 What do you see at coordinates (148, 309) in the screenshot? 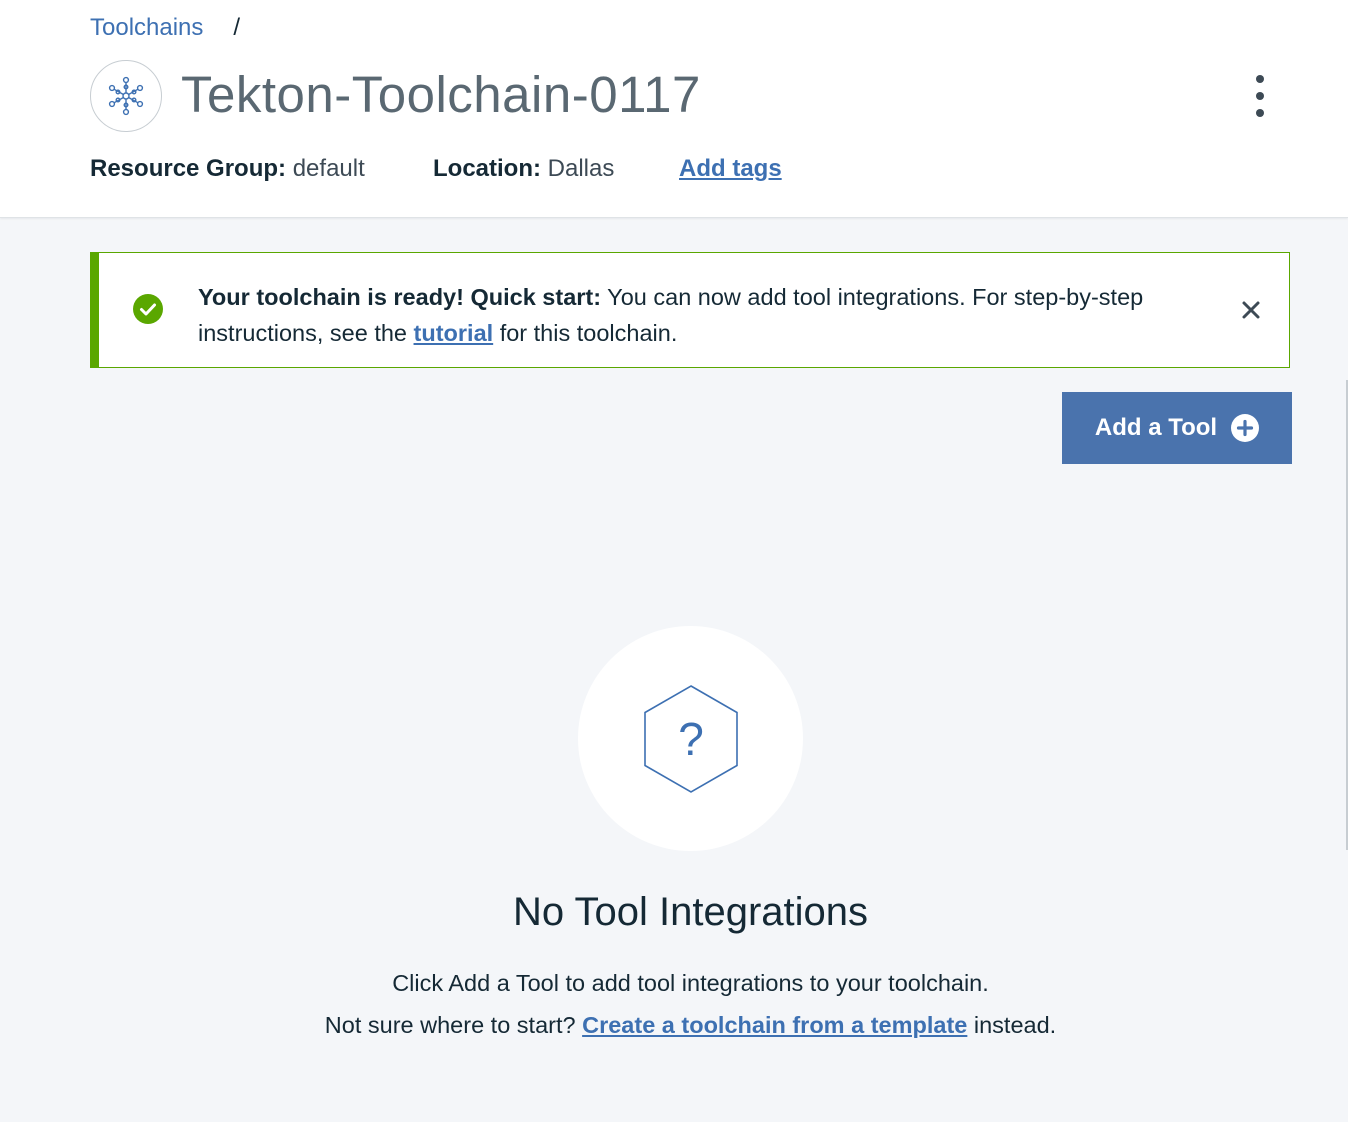
I see `checkmark-filled-icon` at bounding box center [148, 309].